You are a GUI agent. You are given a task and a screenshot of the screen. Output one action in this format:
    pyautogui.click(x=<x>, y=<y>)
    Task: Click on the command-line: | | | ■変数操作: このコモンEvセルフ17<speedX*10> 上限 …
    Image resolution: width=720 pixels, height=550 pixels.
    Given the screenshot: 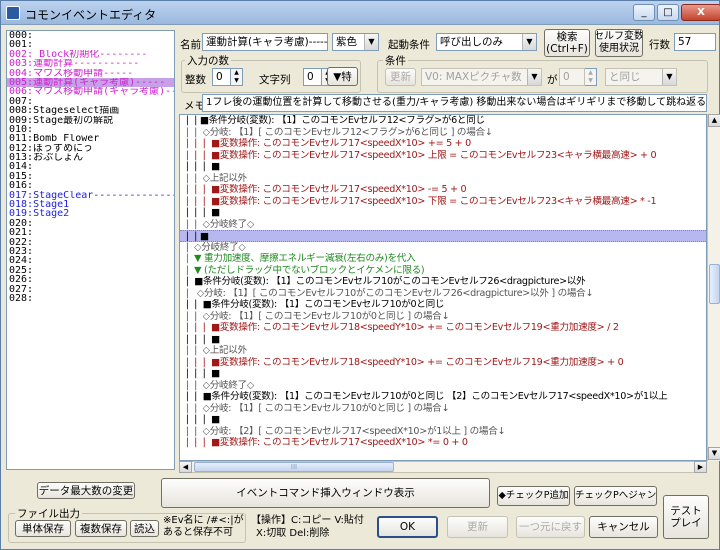 What is the action you would take?
    pyautogui.click(x=443, y=156)
    